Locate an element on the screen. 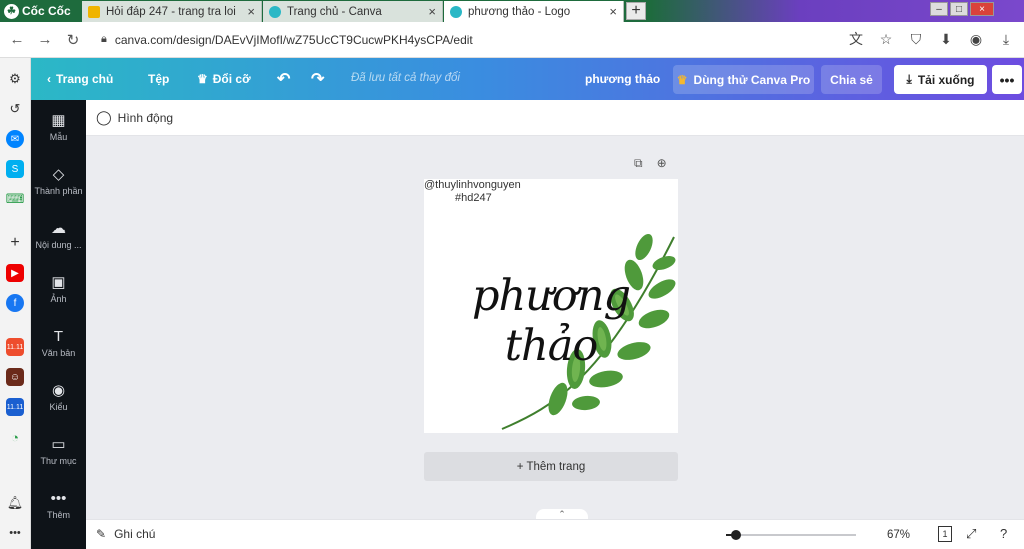  youtube-icon: ▶ is located at coordinates (15, 273).